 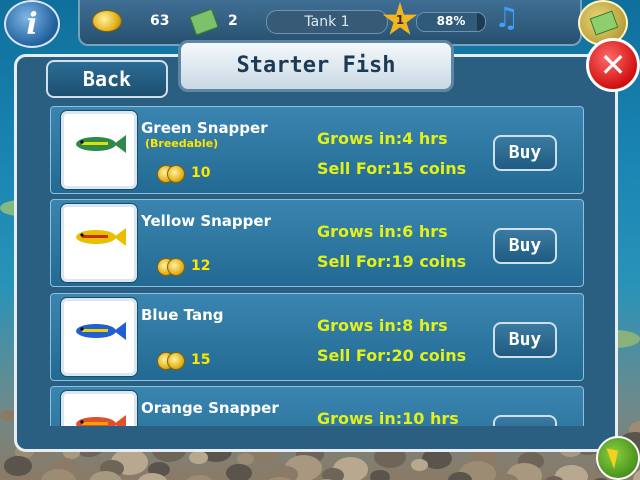 What do you see at coordinates (382, 138) in the screenshot?
I see `grow-time: Grows in:4 hrs` at bounding box center [382, 138].